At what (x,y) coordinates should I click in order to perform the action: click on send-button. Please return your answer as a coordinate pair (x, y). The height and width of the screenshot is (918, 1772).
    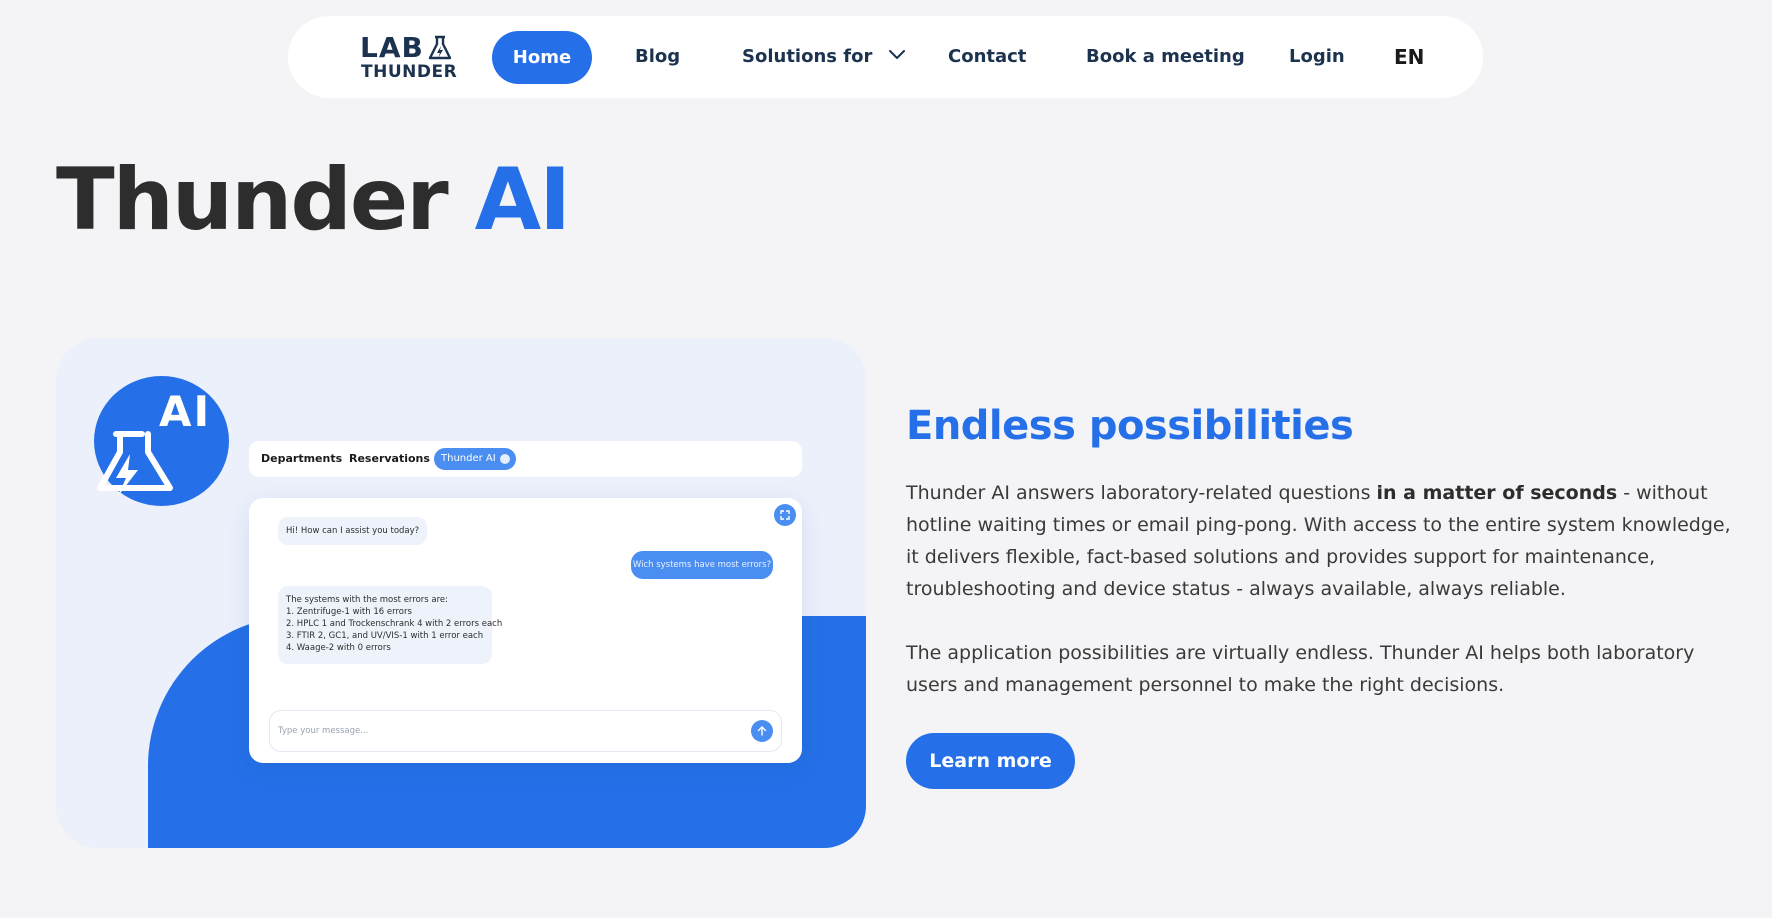
    Looking at the image, I should click on (762, 731).